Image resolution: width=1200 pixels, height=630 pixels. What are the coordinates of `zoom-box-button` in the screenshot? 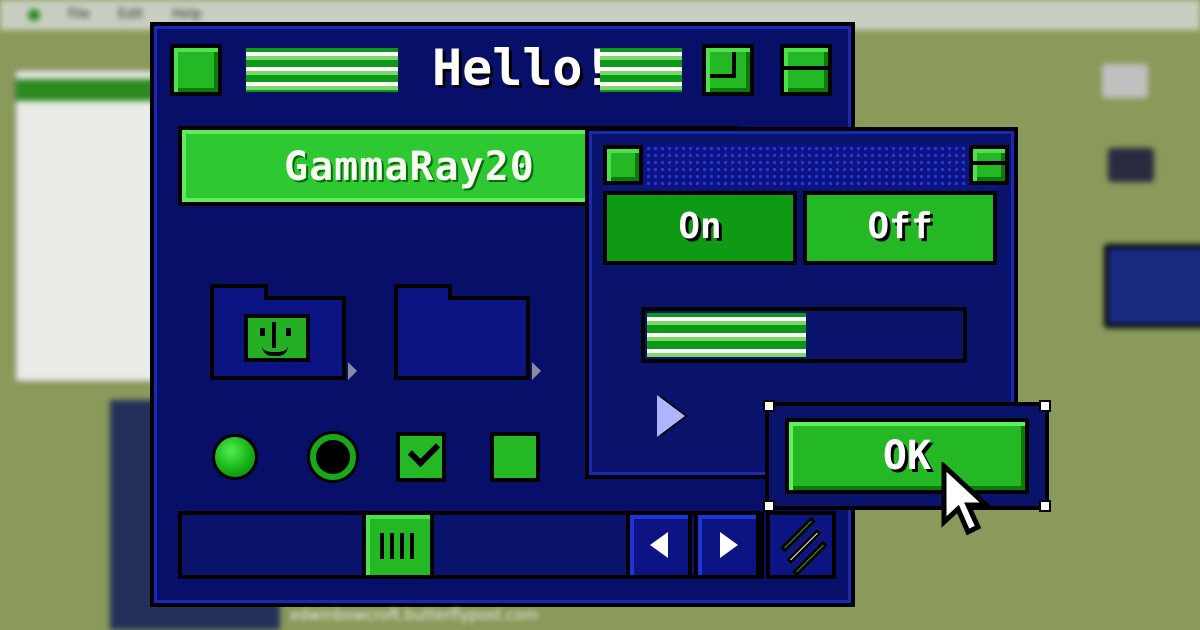 It's located at (728, 70).